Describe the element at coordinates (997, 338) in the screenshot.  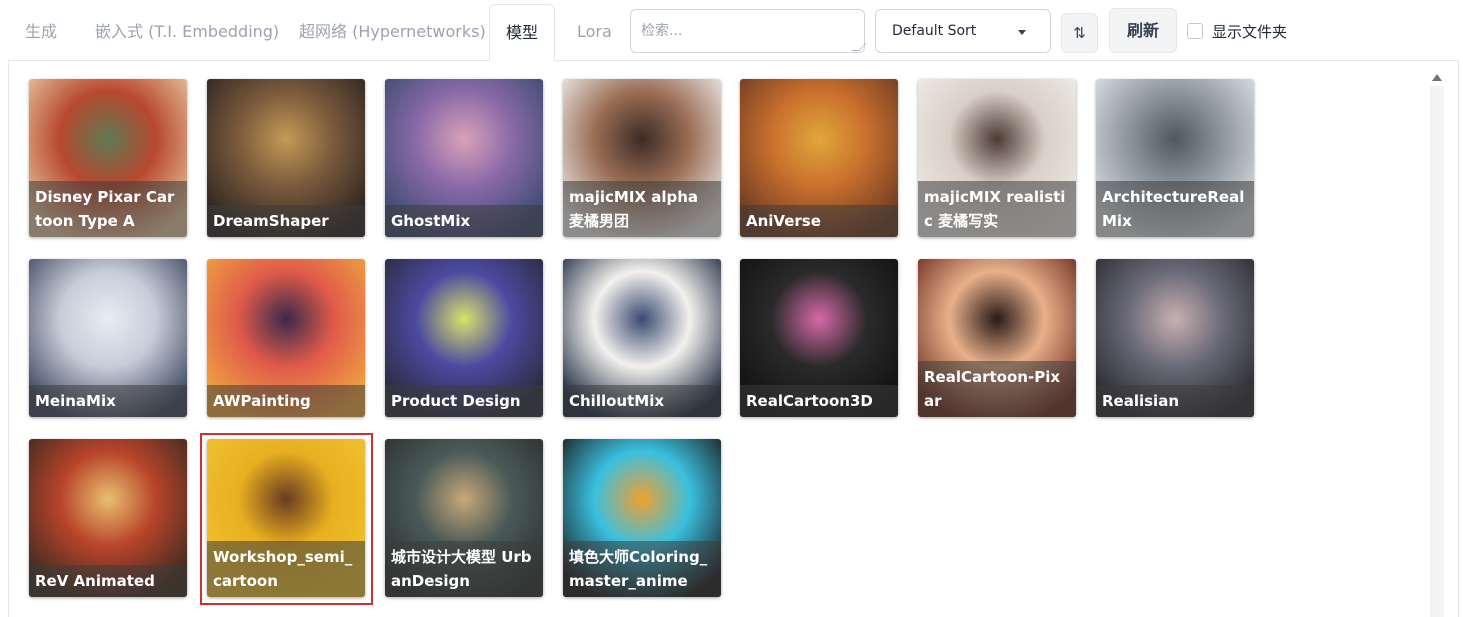
I see `model-card: RealCartoon-Pixar` at that location.